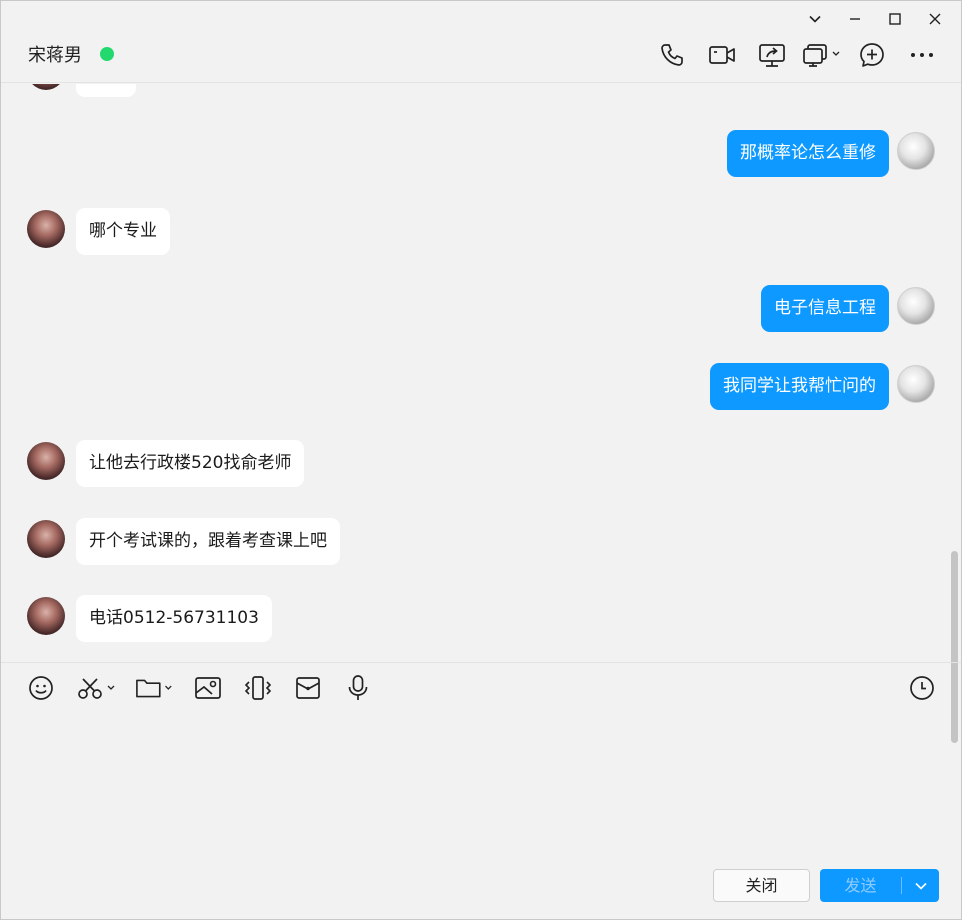 The height and width of the screenshot is (920, 962). What do you see at coordinates (308, 688) in the screenshot?
I see `red-packet-icon` at bounding box center [308, 688].